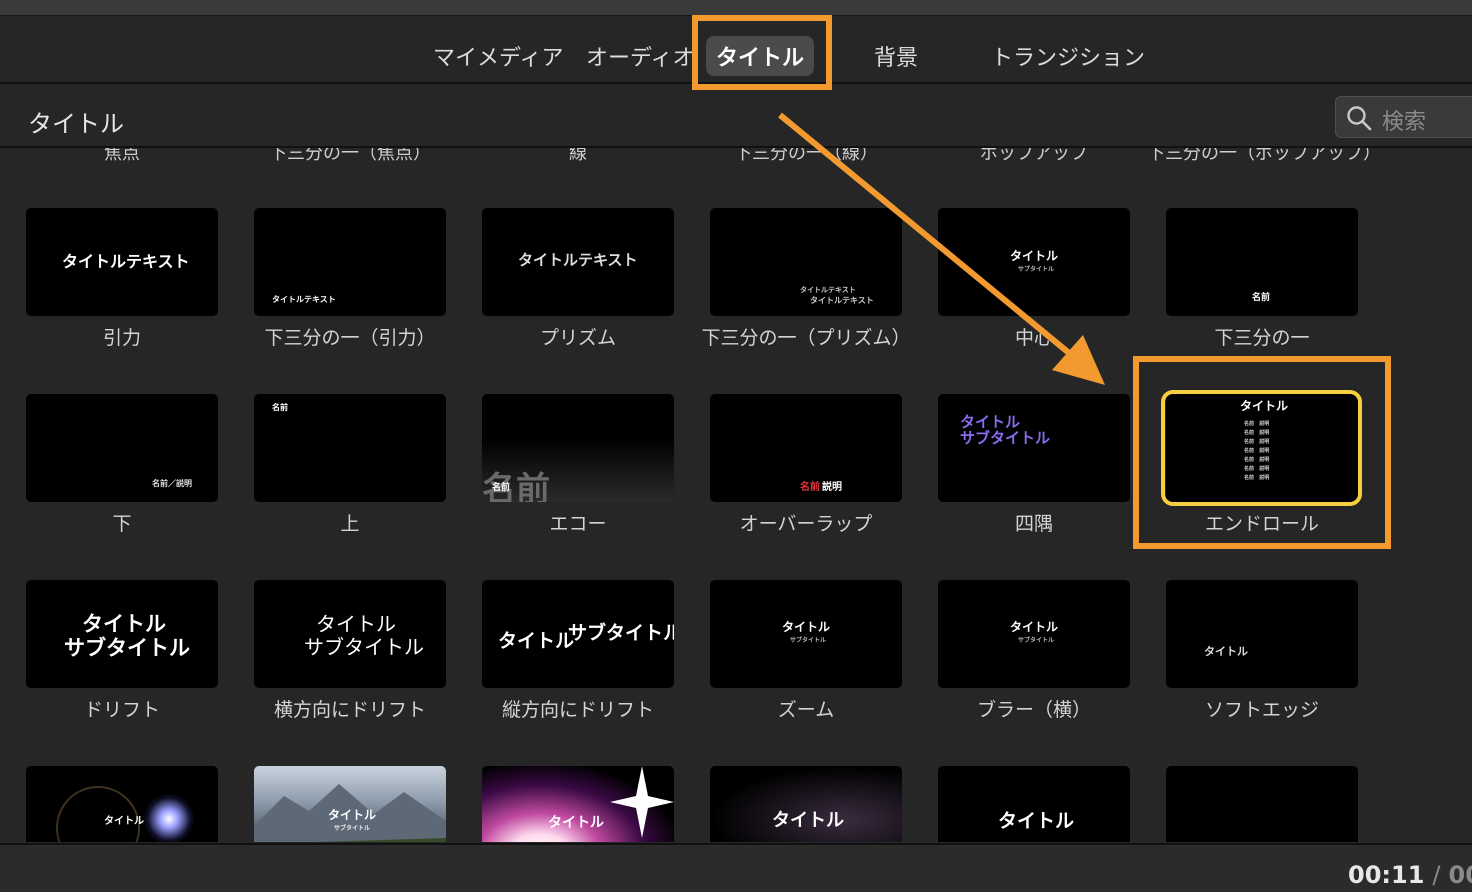 The image size is (1472, 892). Describe the element at coordinates (76, 121) in the screenshot. I see `section-title: タイトル` at that location.